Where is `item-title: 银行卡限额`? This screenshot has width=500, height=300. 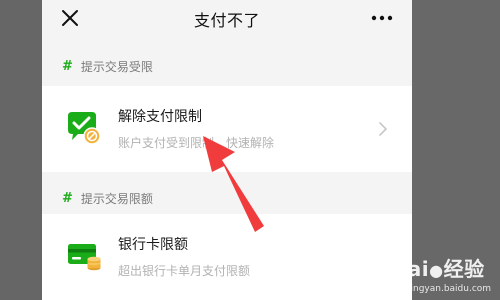 item-title: 银行卡限额 is located at coordinates (153, 245).